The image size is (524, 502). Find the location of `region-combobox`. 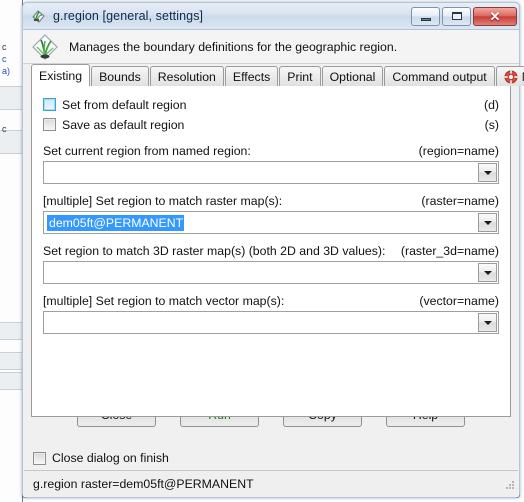

region-combobox is located at coordinates (271, 172).